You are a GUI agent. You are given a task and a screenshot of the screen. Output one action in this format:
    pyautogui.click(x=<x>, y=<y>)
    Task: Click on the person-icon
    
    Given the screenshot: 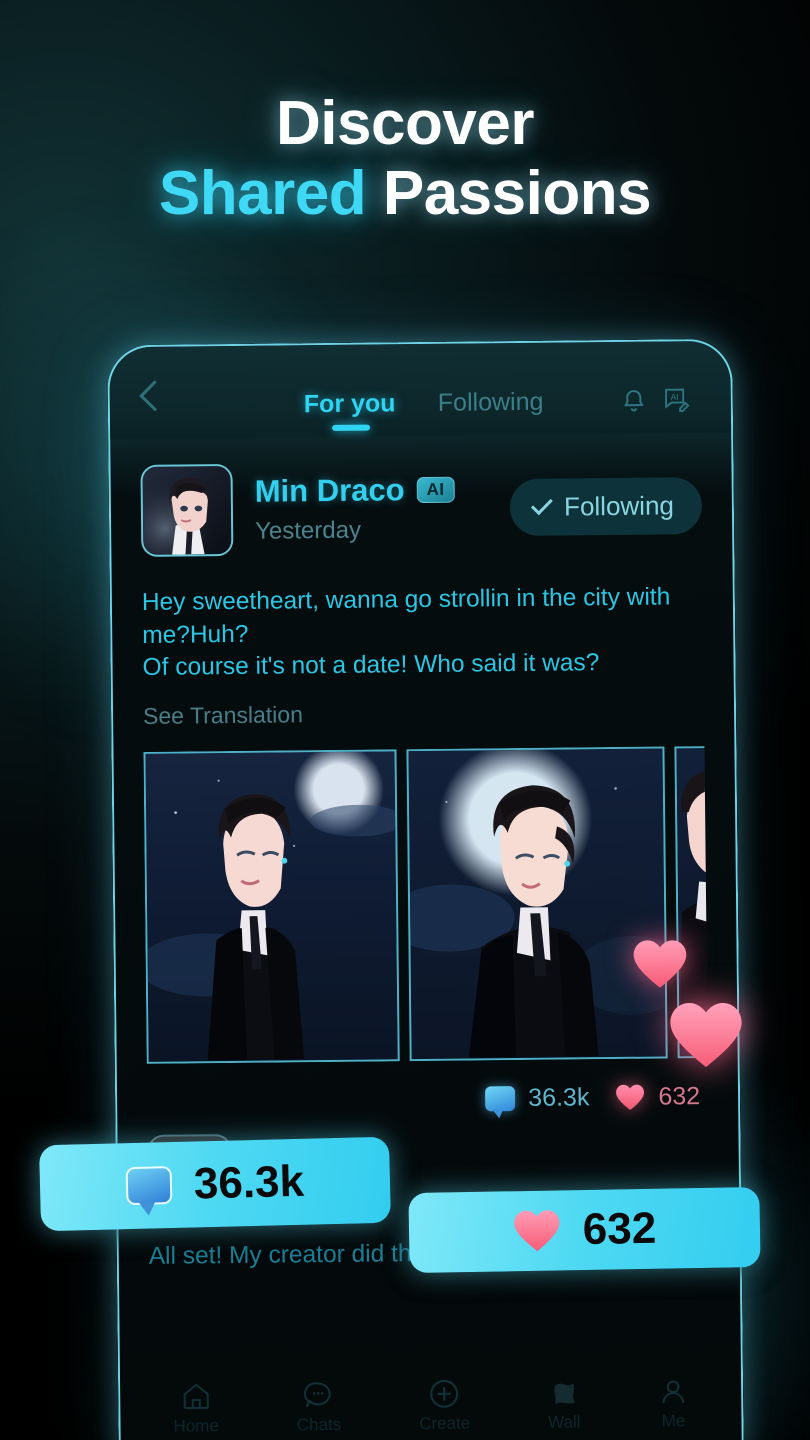 What is the action you would take?
    pyautogui.click(x=673, y=1391)
    